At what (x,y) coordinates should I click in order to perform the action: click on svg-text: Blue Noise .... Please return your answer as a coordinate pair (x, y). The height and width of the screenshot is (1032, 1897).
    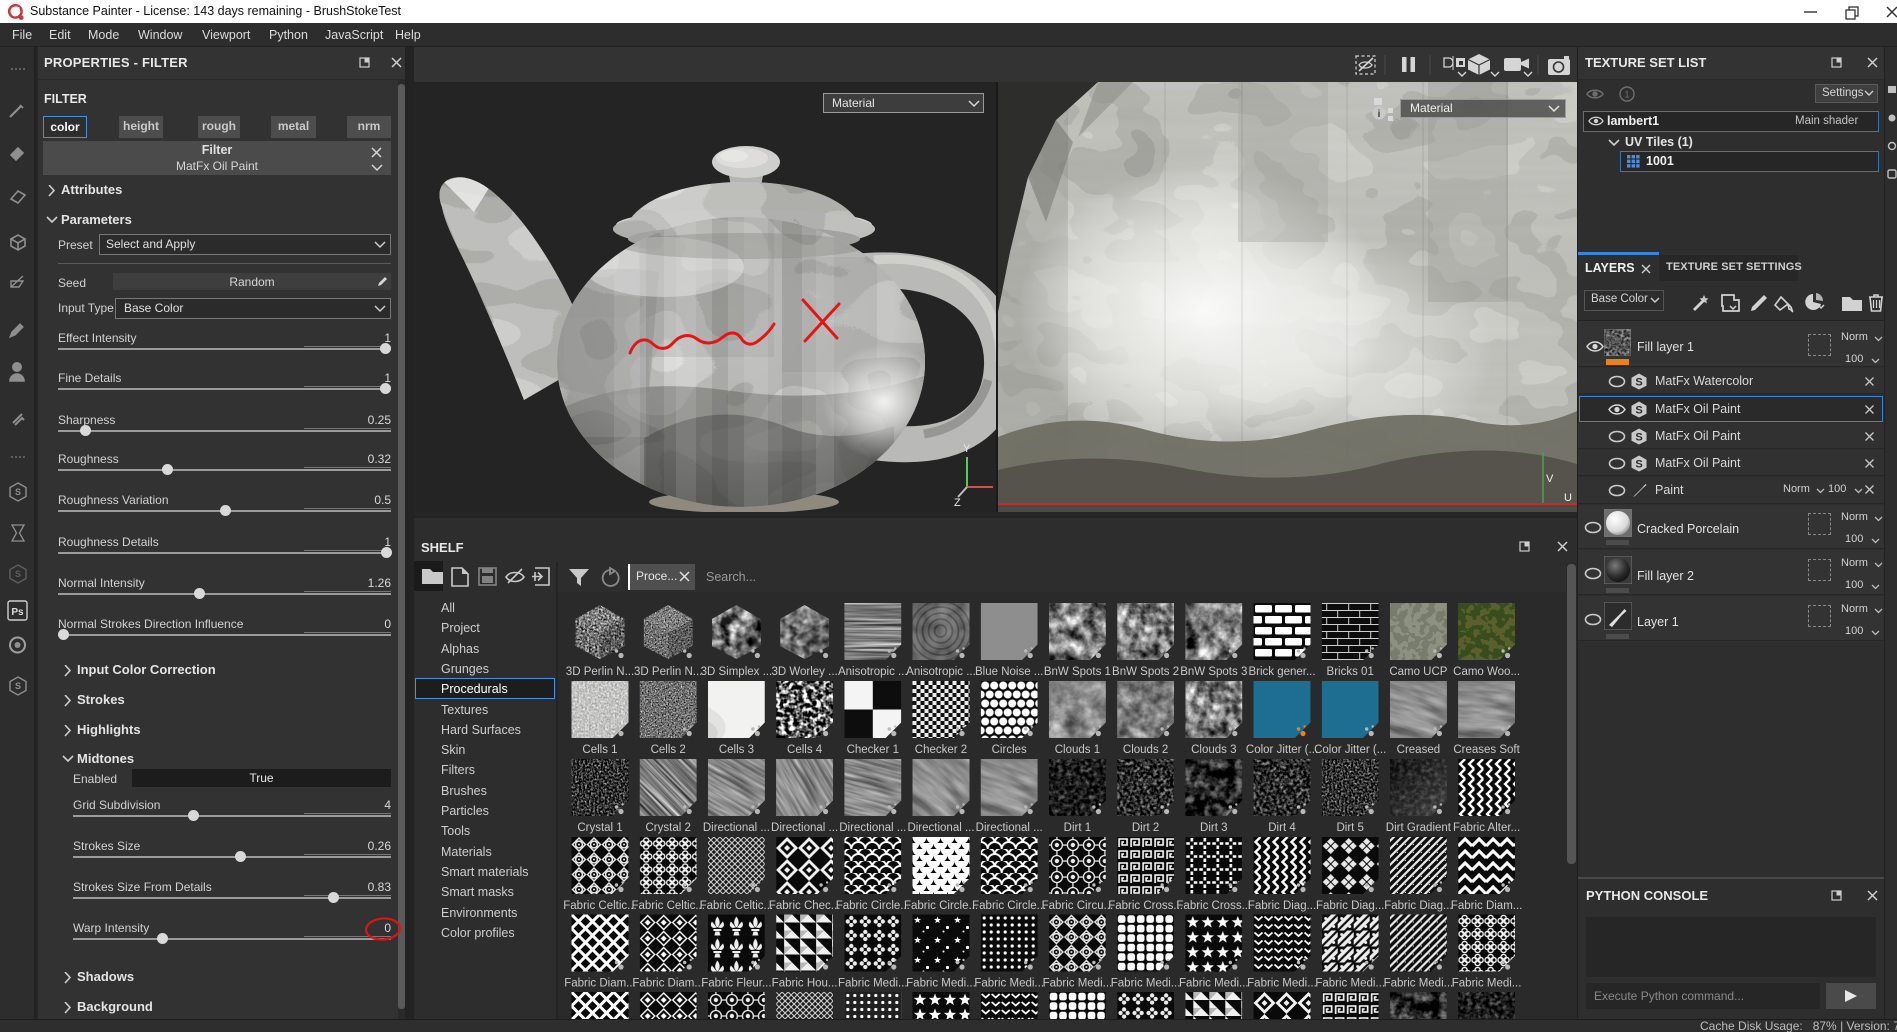
    Looking at the image, I should click on (1009, 672).